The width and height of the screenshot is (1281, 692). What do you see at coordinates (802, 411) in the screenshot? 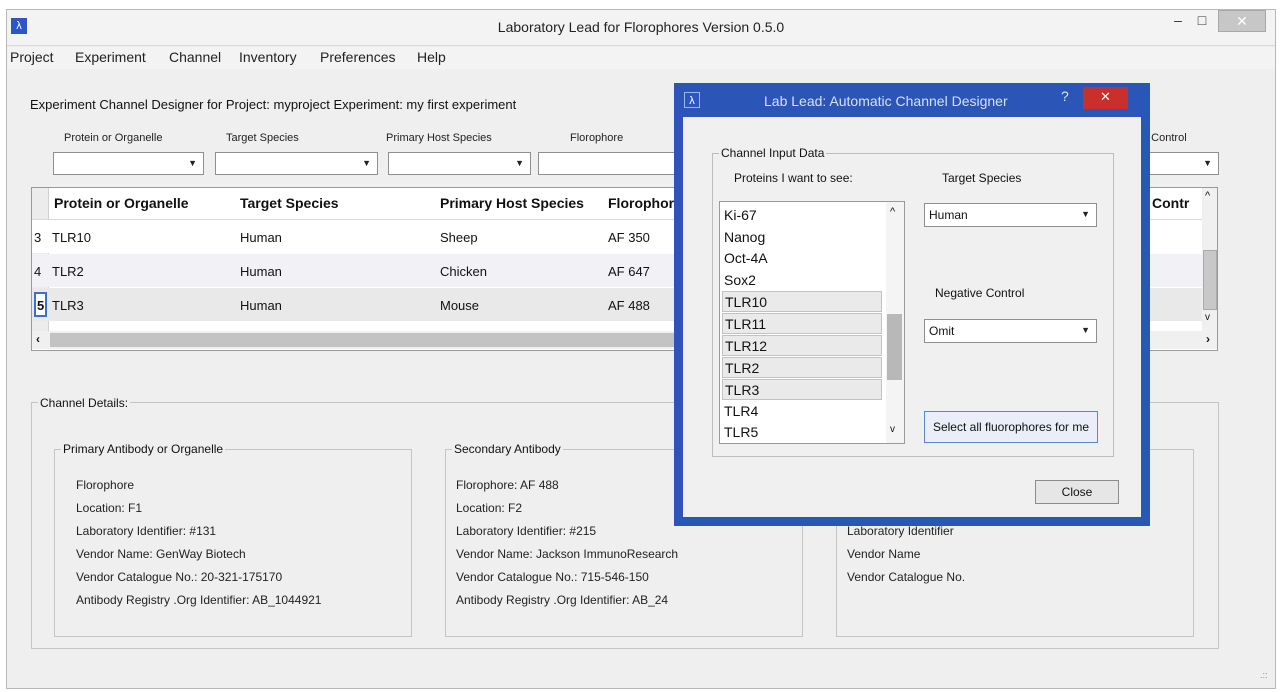
I see `list-item: TLR4` at bounding box center [802, 411].